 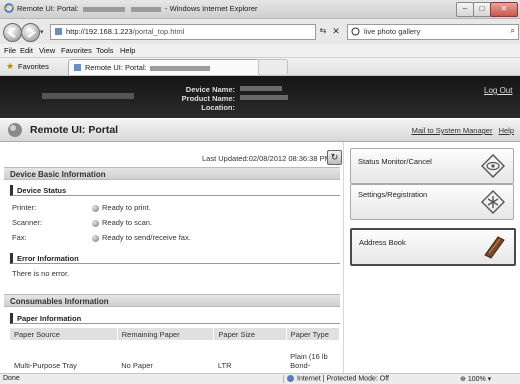 I want to click on favorites-star-icon: ★, so click(x=10, y=66).